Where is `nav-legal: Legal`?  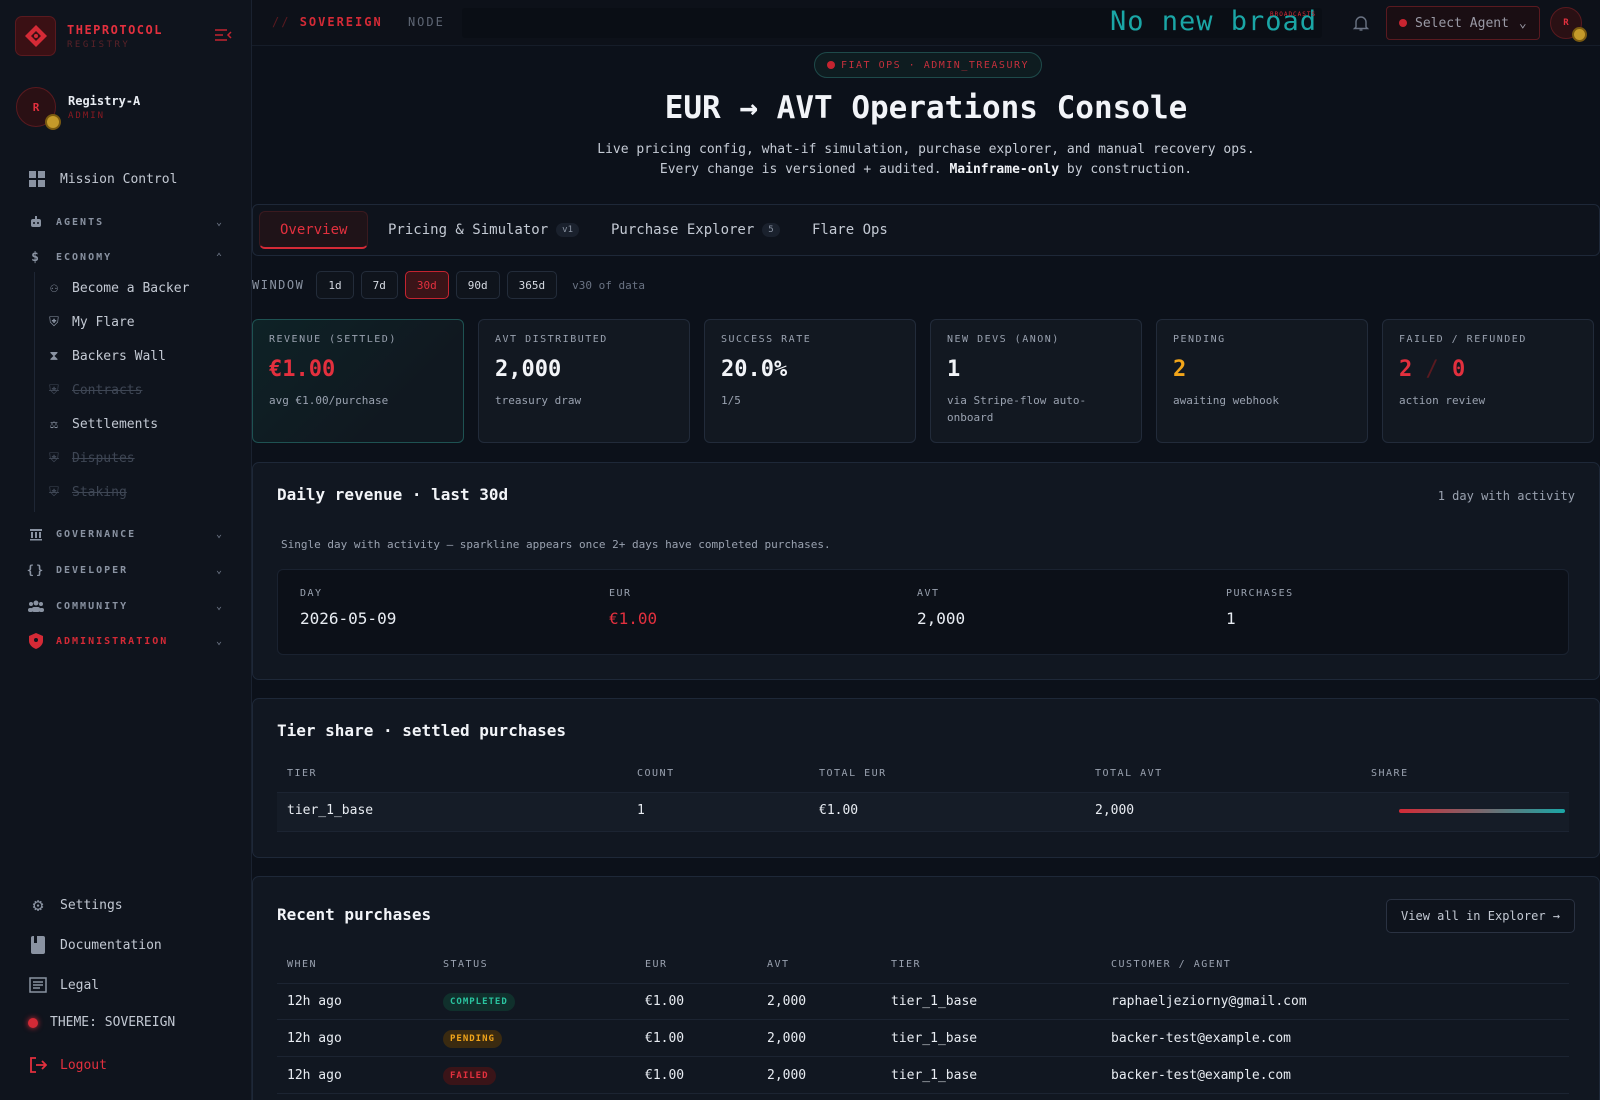 nav-legal: Legal is located at coordinates (63, 985).